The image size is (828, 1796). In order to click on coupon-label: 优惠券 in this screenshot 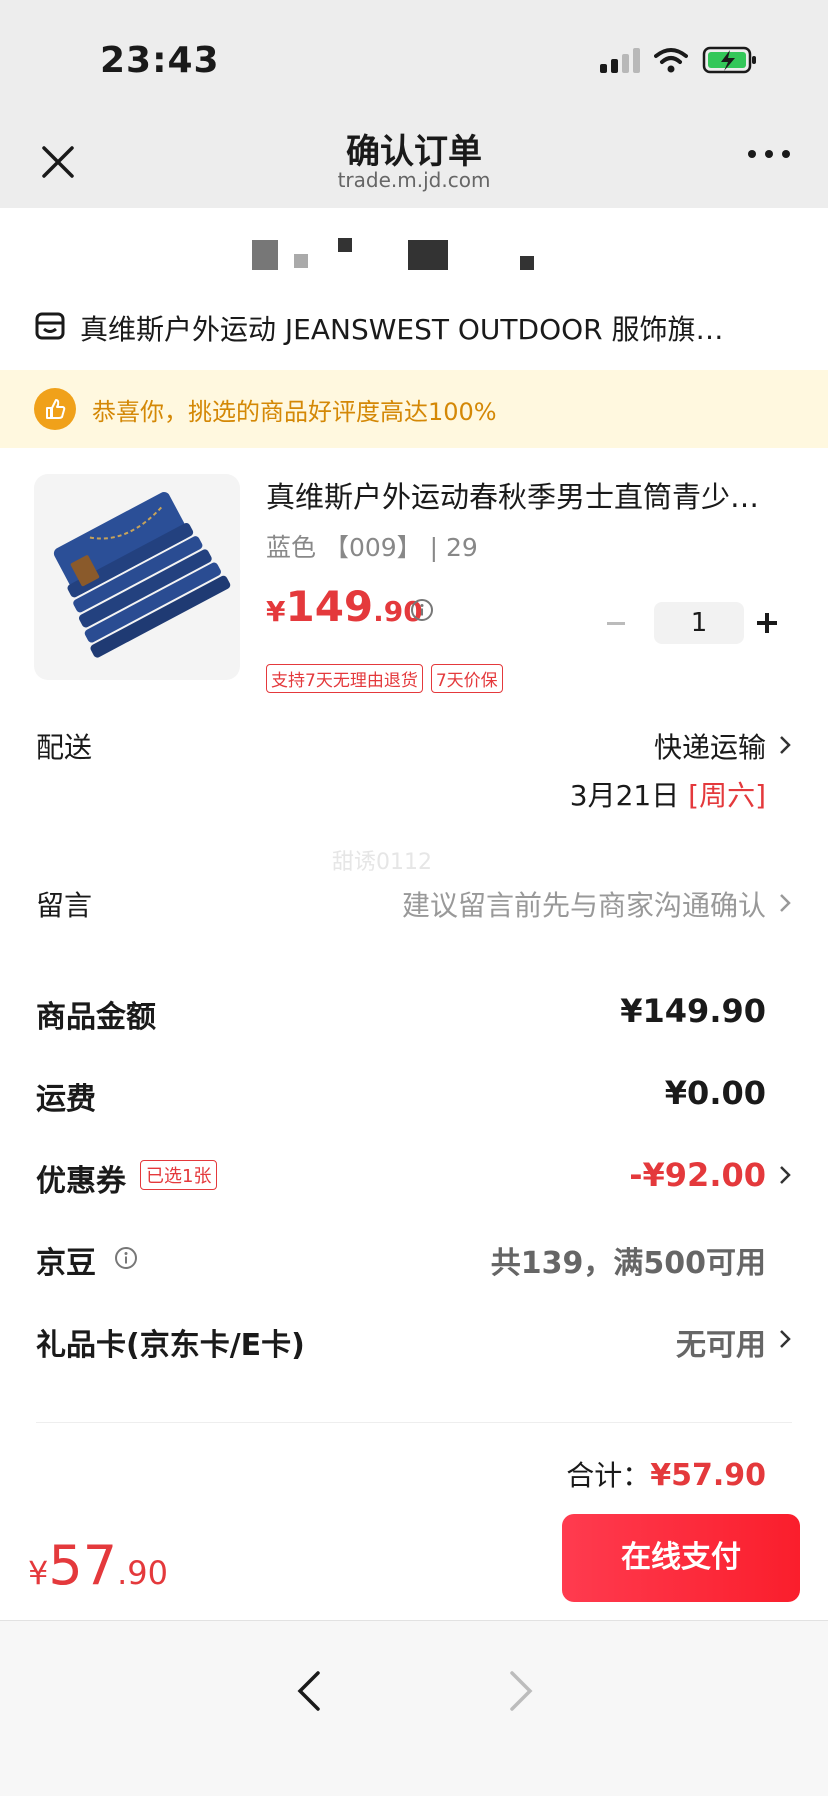, I will do `click(81, 1181)`.